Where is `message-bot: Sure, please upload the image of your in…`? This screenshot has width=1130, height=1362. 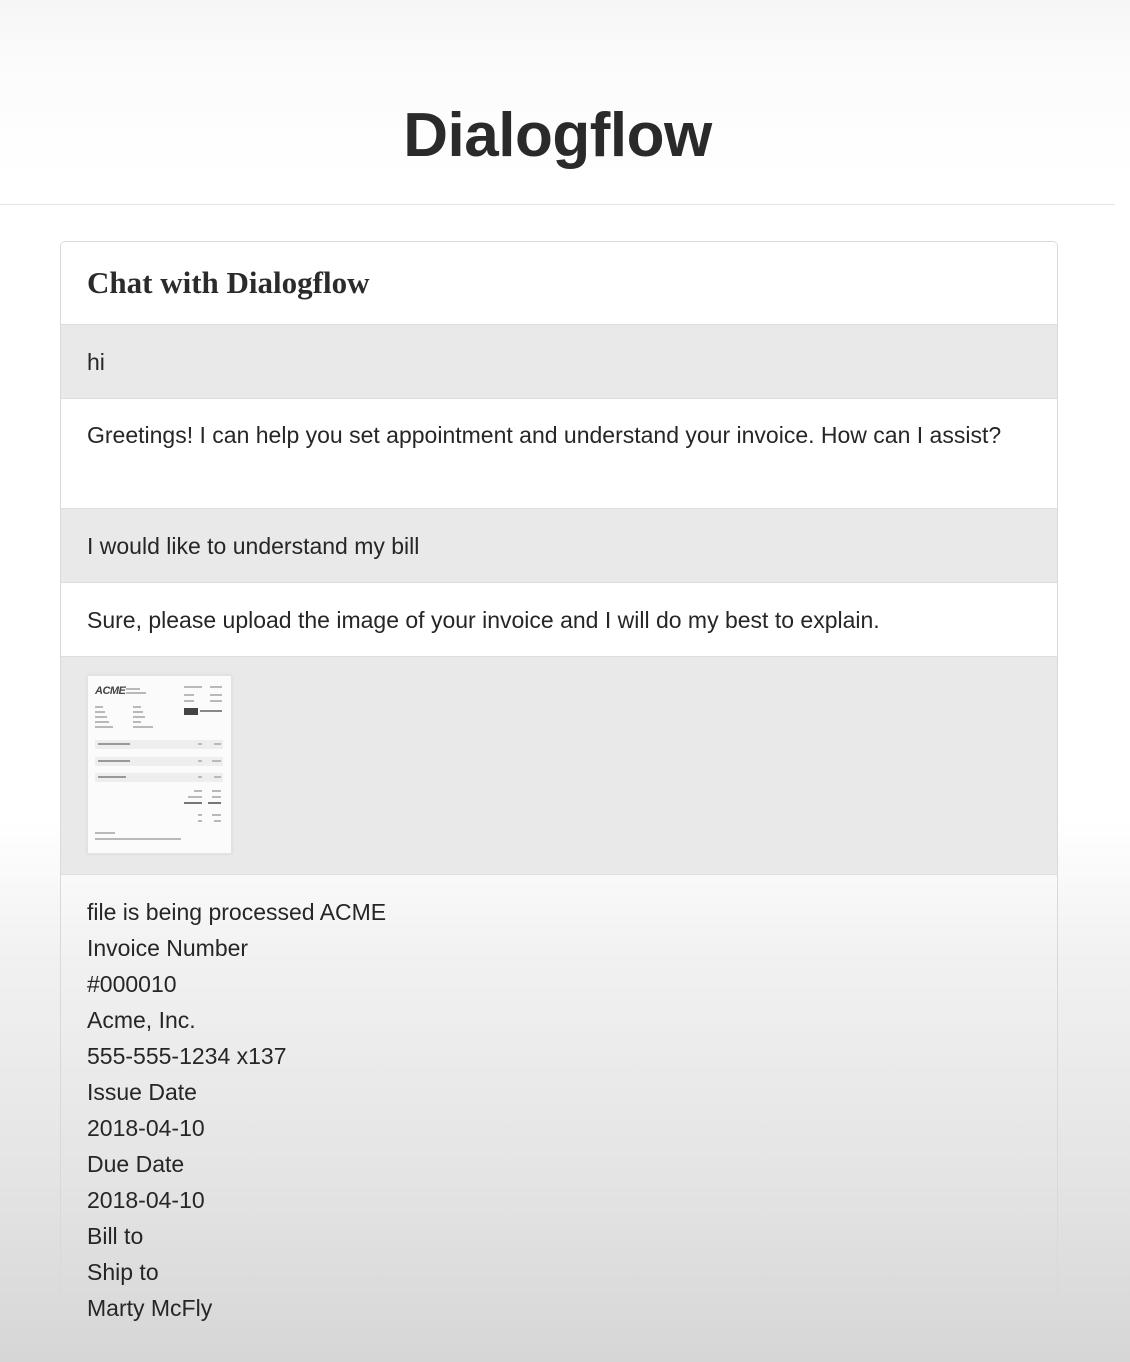 message-bot: Sure, please upload the image of your in… is located at coordinates (559, 620).